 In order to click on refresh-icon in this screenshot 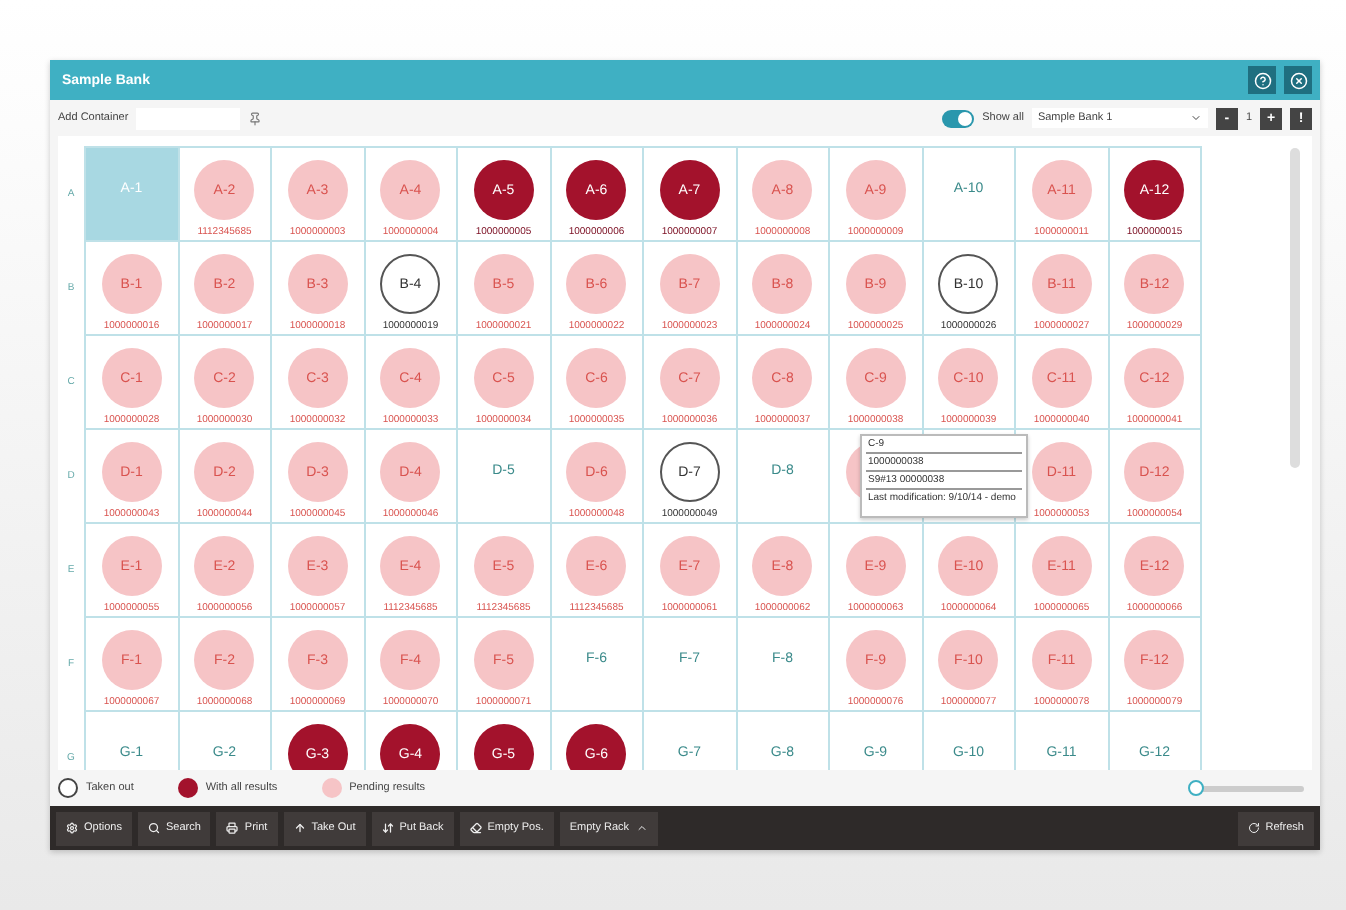, I will do `click(1253, 828)`.